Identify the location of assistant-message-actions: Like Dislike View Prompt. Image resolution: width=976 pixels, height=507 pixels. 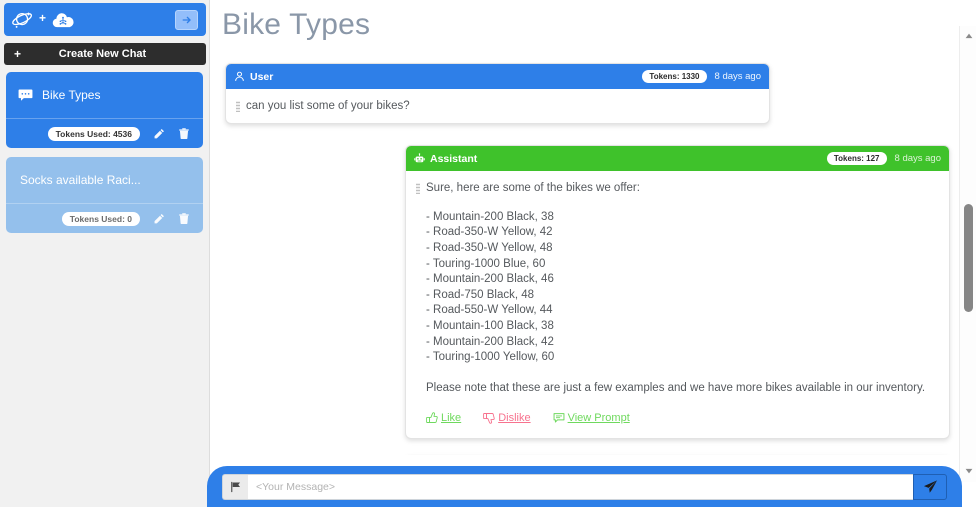
(677, 413).